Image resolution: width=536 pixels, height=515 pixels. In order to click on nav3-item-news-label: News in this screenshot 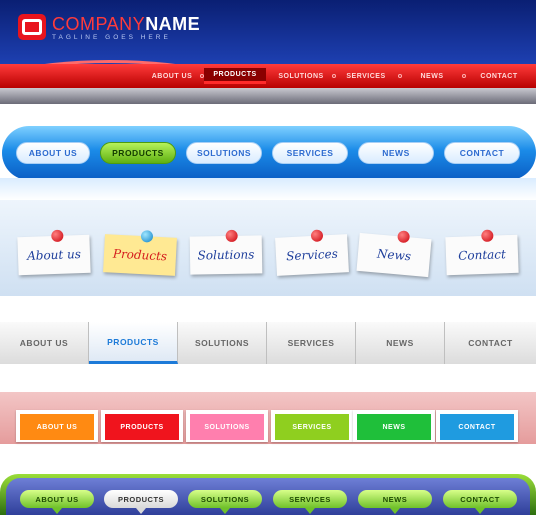, I will do `click(394, 255)`.